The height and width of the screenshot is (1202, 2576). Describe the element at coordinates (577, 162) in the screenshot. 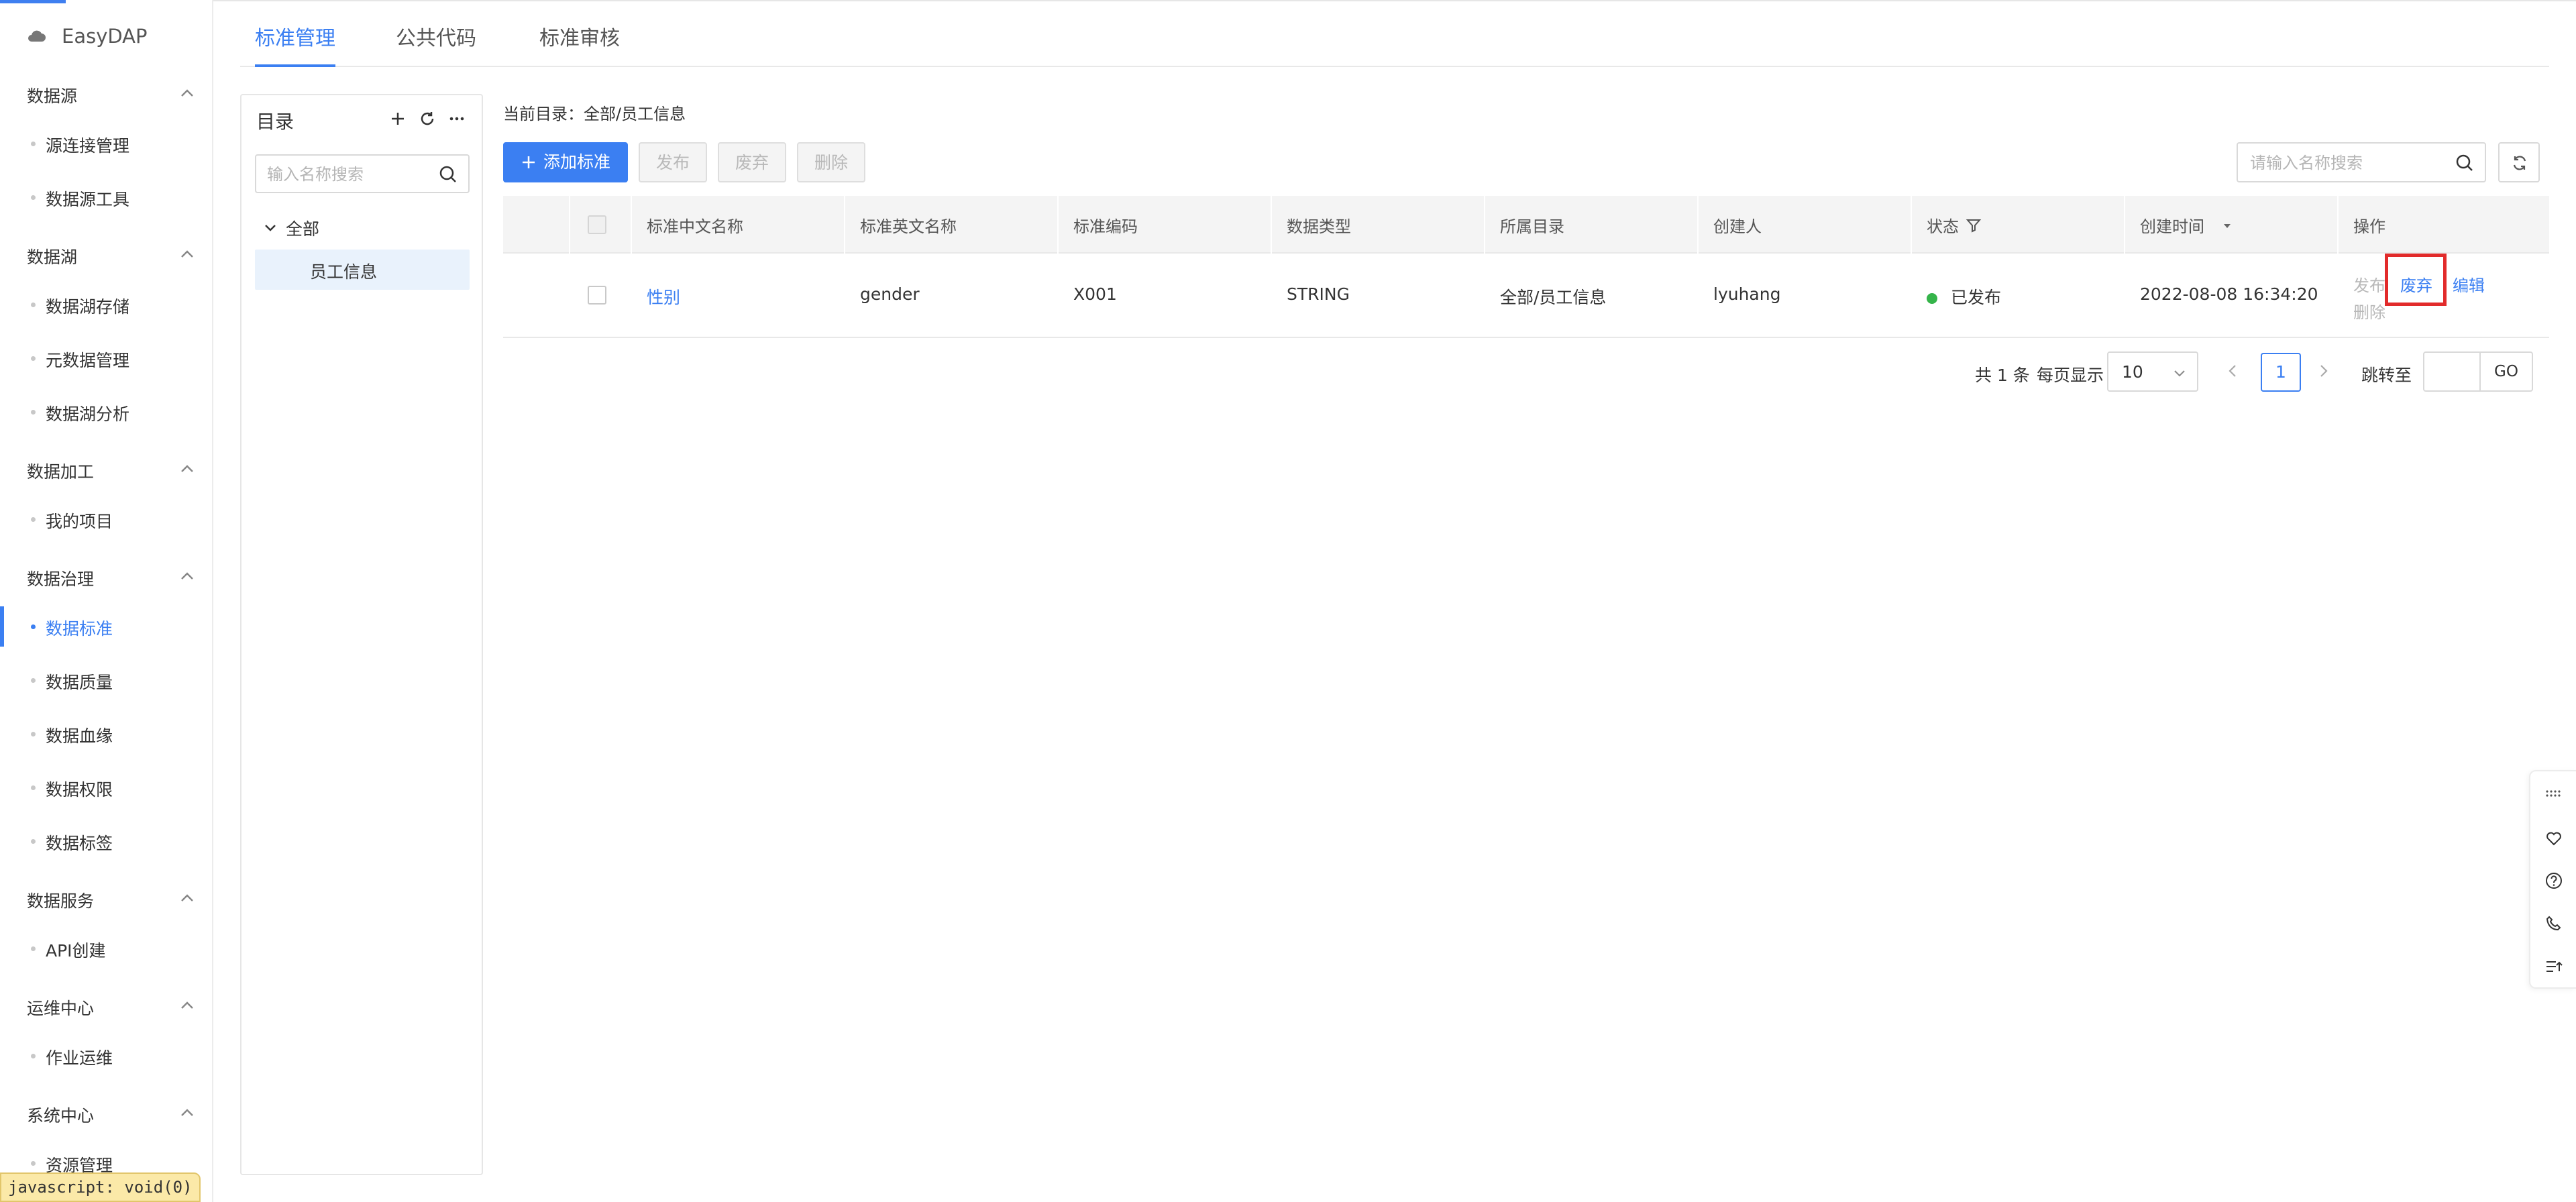

I see `add-standard-label: 添加标准` at that location.